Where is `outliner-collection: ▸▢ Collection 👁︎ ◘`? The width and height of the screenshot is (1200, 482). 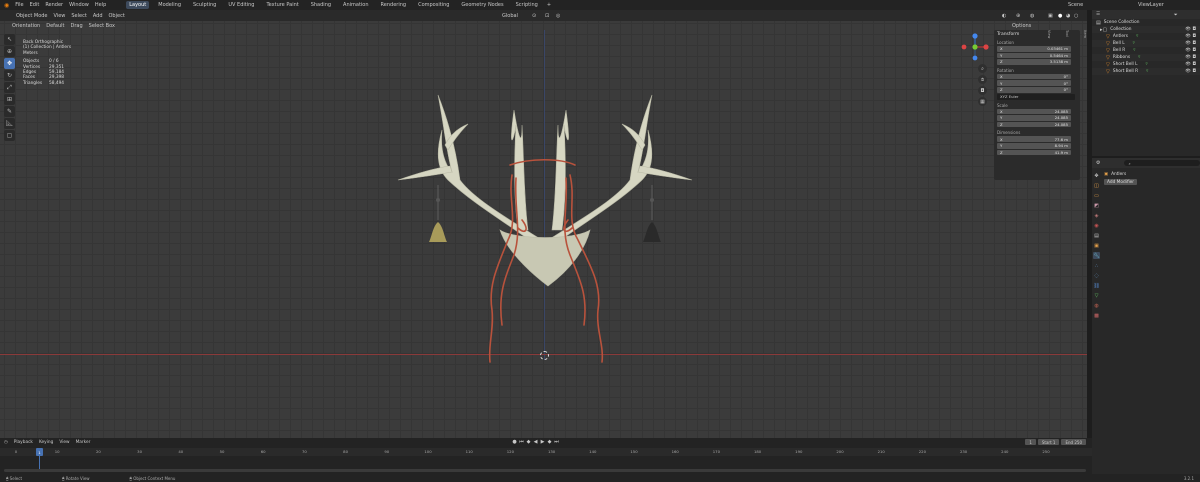 outliner-collection: ▸▢ Collection 👁︎ ◘ is located at coordinates (1146, 29).